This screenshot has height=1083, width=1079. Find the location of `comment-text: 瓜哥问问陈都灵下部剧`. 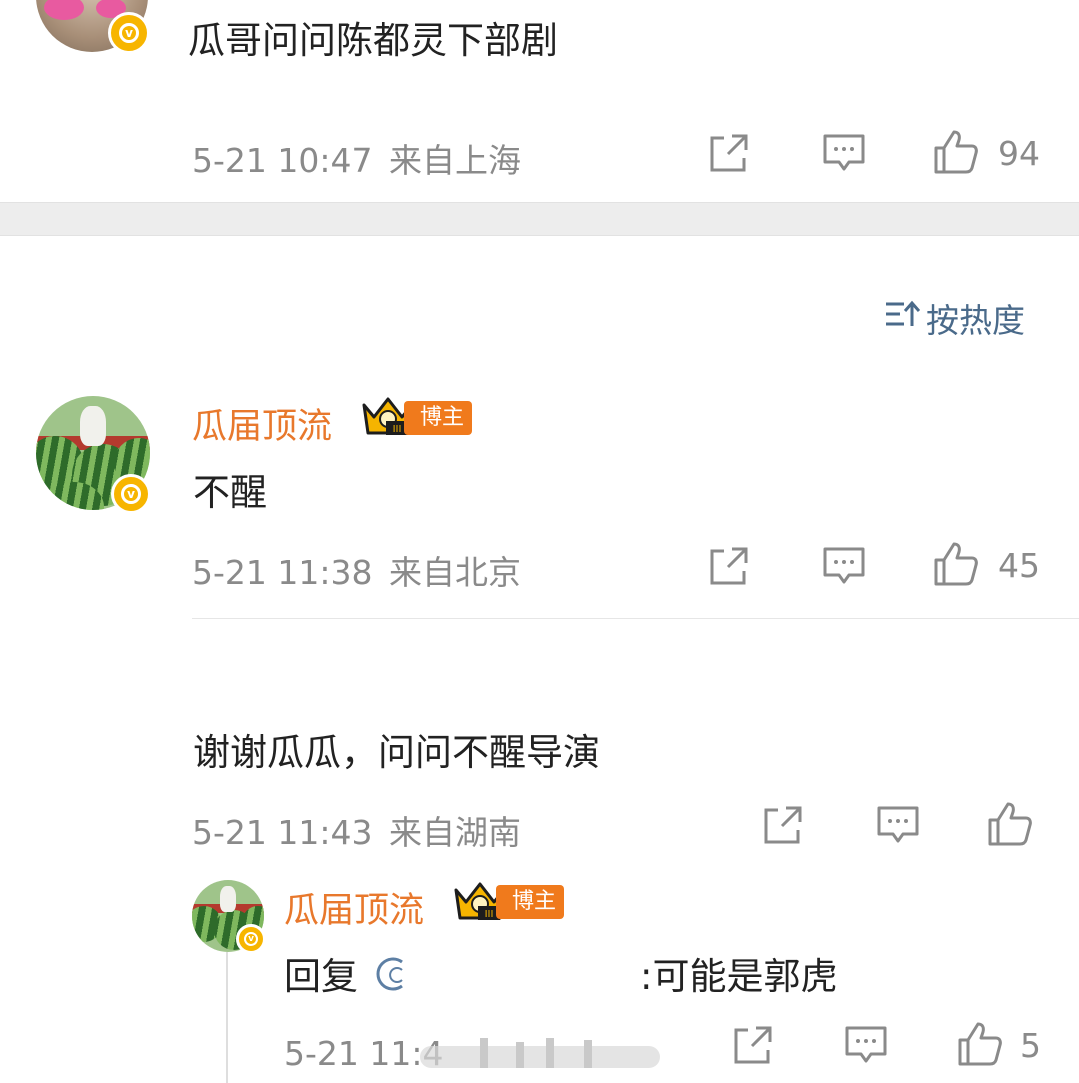

comment-text: 瓜哥问问陈都灵下部剧 is located at coordinates (373, 40).